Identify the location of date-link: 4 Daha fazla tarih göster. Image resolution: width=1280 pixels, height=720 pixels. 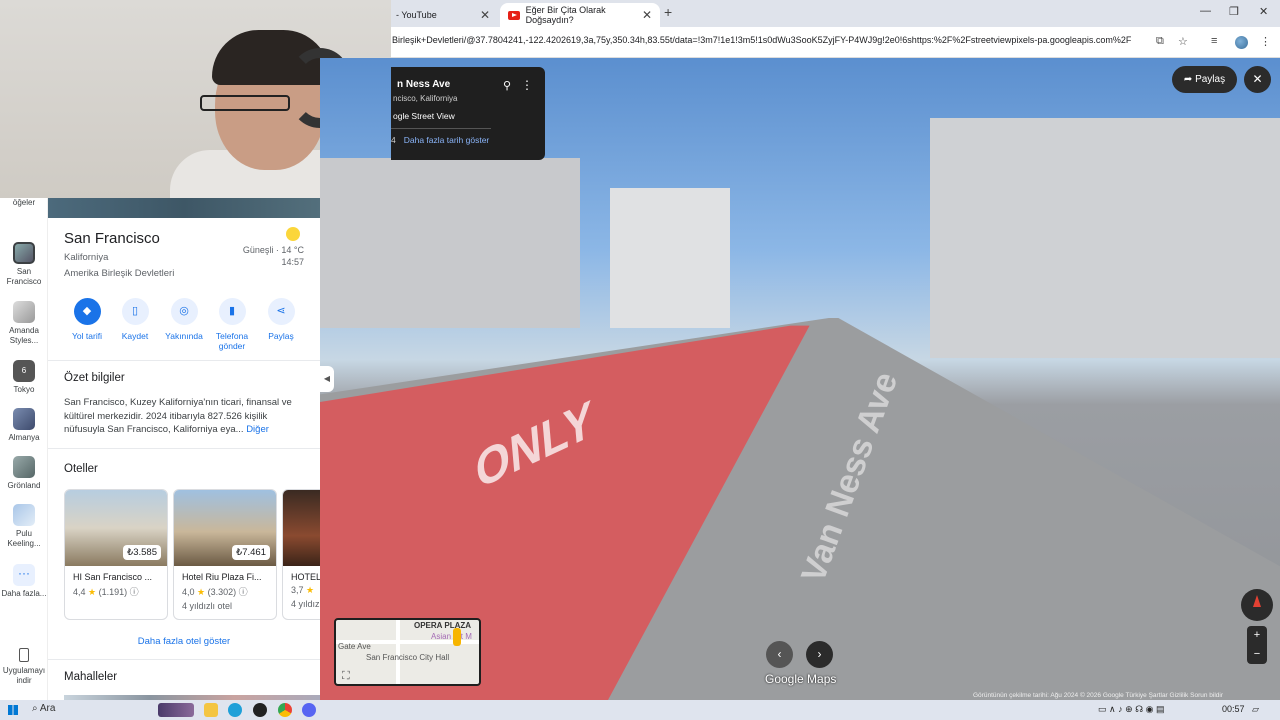
(440, 140).